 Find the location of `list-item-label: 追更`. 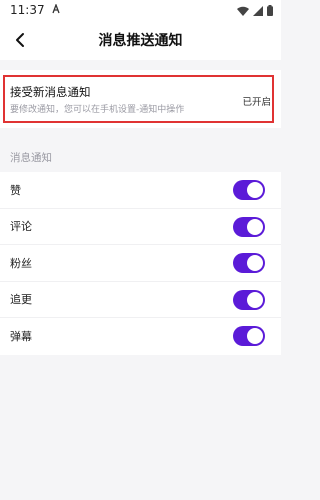

list-item-label: 追更 is located at coordinates (21, 300).